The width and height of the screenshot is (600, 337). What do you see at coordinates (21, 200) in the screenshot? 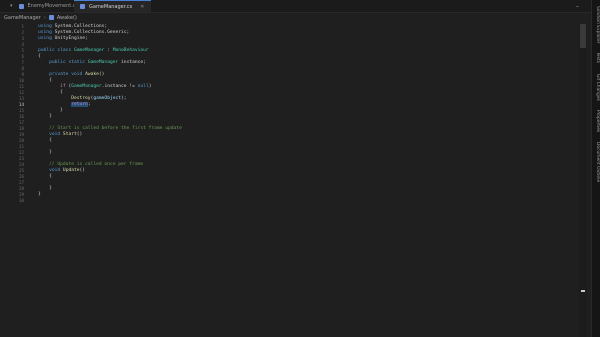
I see `line-number: 30` at bounding box center [21, 200].